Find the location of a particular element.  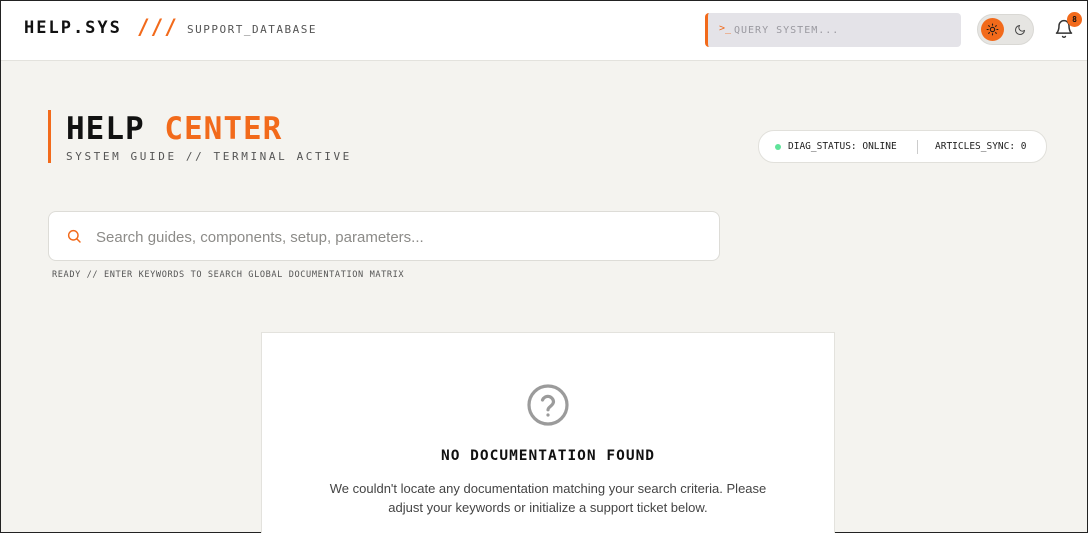

notification-count-badge: 8 is located at coordinates (1074, 19).